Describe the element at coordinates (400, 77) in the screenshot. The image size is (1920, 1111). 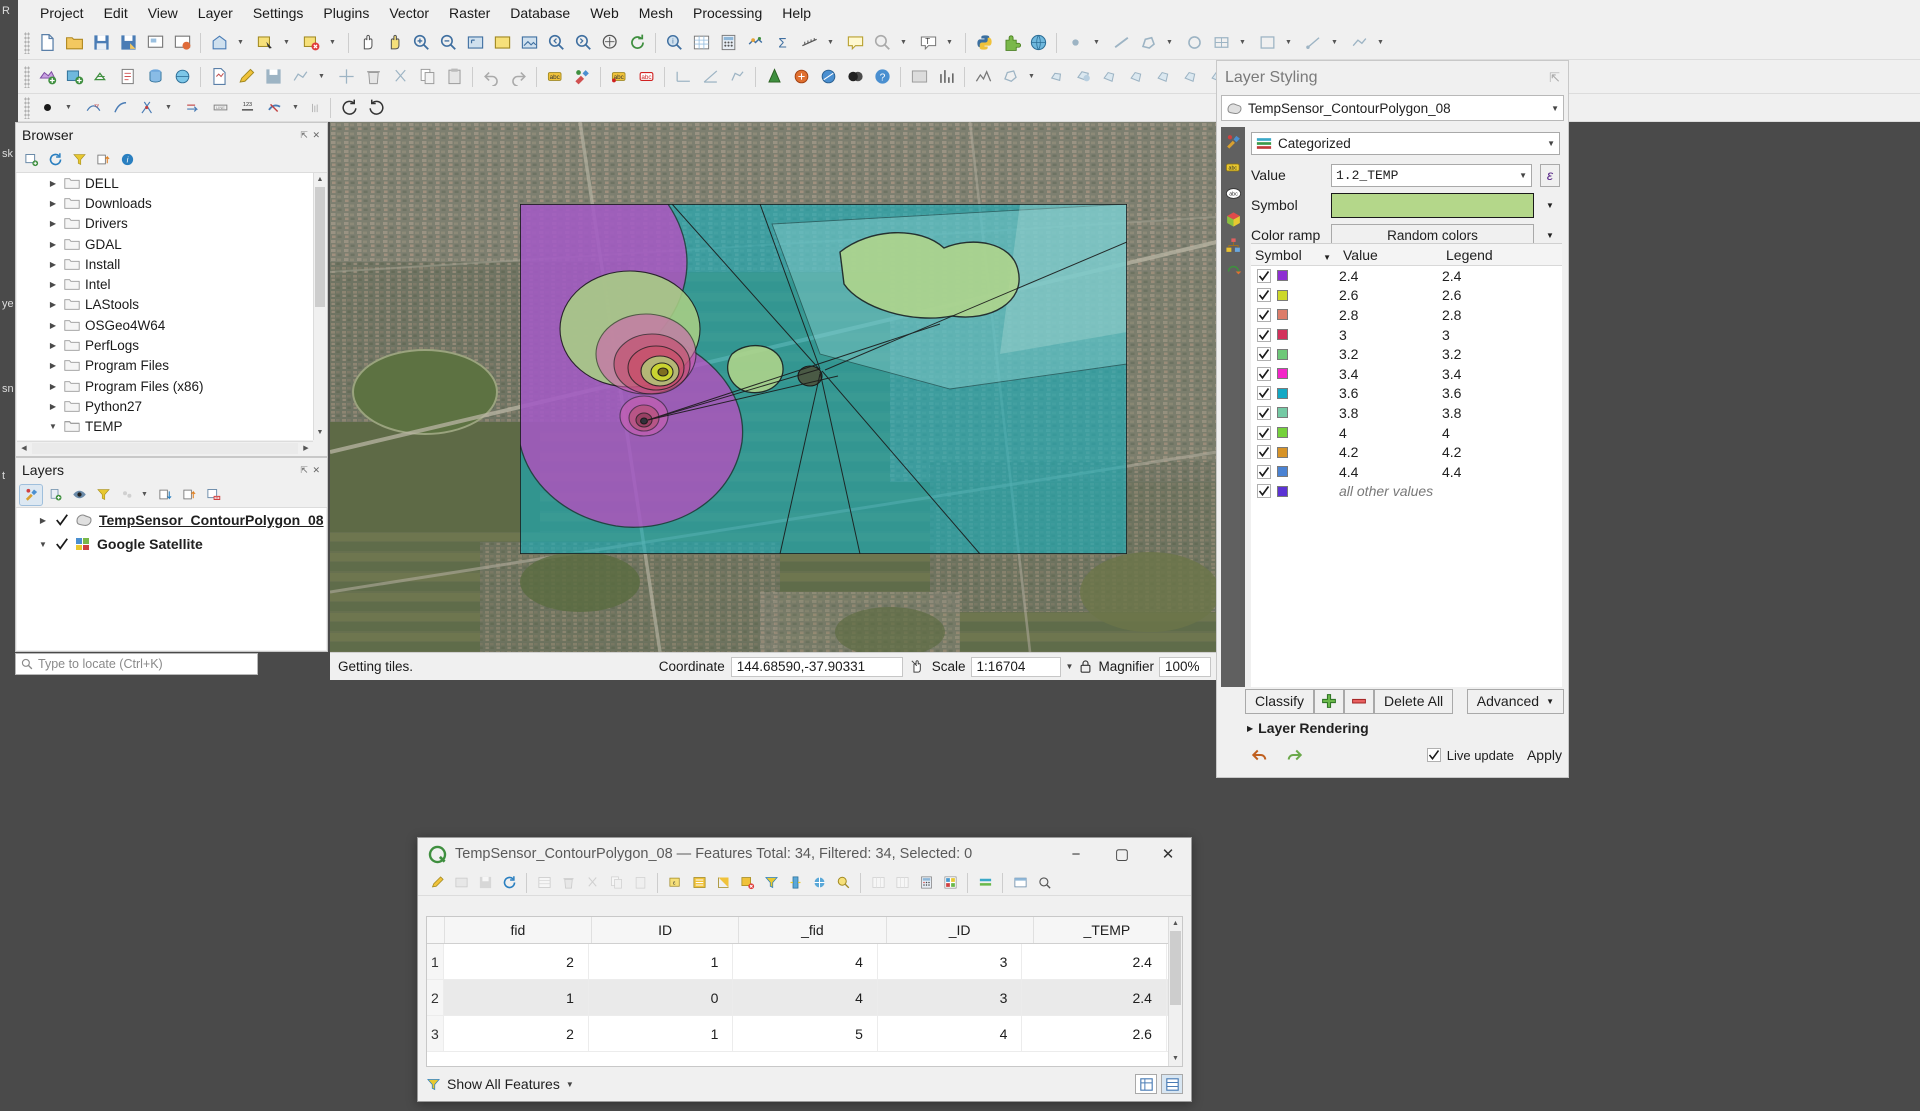
I see `cut-features-icon` at that location.